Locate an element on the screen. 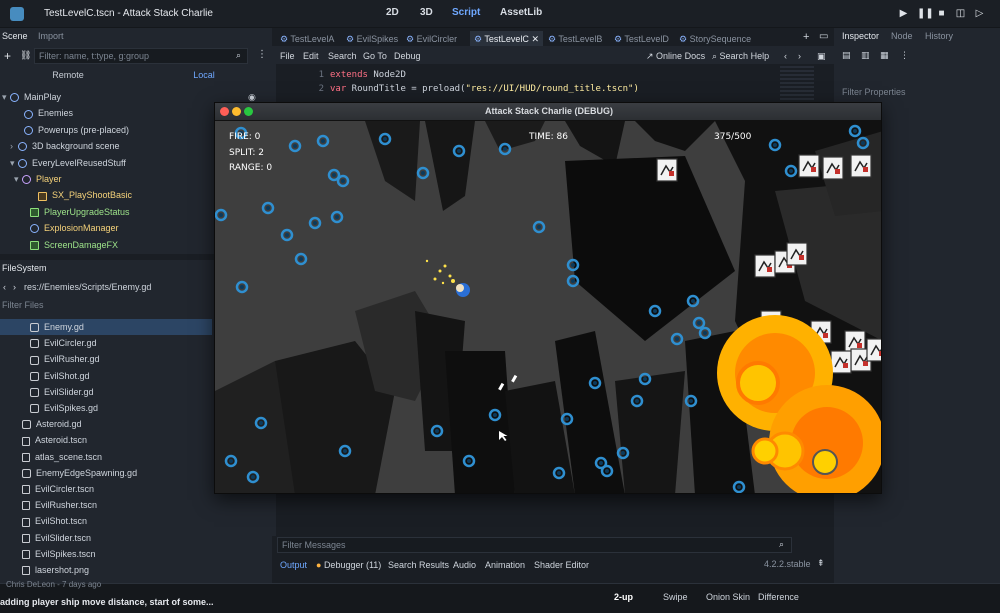 The width and height of the screenshot is (1000, 613). online-docs-link: ↗ Online Docs is located at coordinates (675, 56).